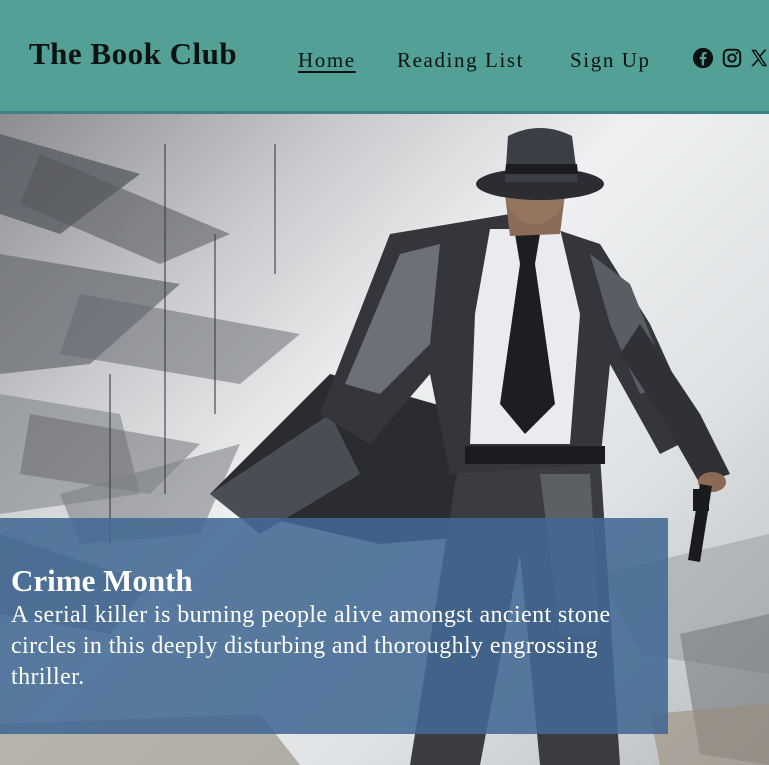 The image size is (769, 765). I want to click on instagram-icon, so click(732, 58).